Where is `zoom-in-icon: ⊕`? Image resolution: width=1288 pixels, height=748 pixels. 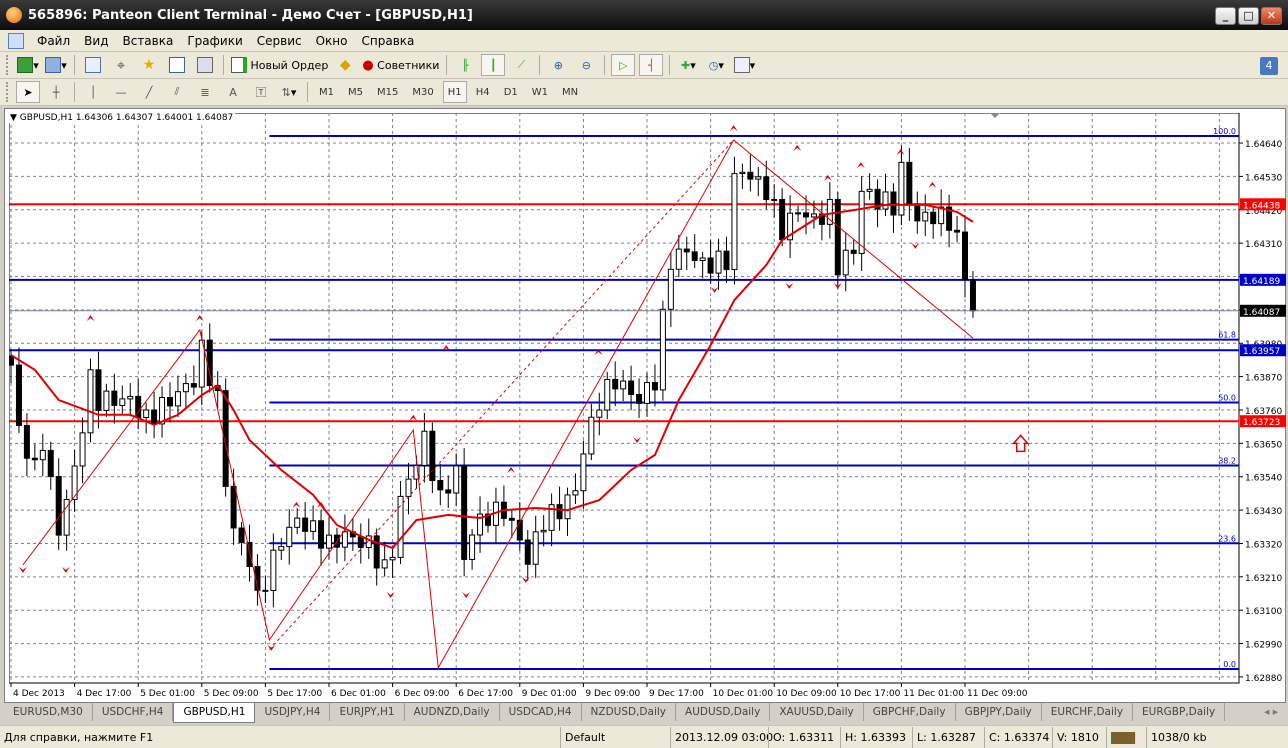 zoom-in-icon: ⊕ is located at coordinates (558, 65).